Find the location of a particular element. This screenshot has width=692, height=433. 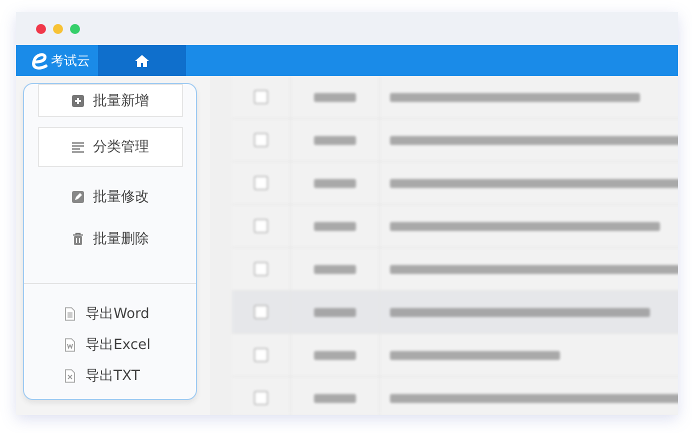

menu-item: 批量删除 is located at coordinates (110, 239).